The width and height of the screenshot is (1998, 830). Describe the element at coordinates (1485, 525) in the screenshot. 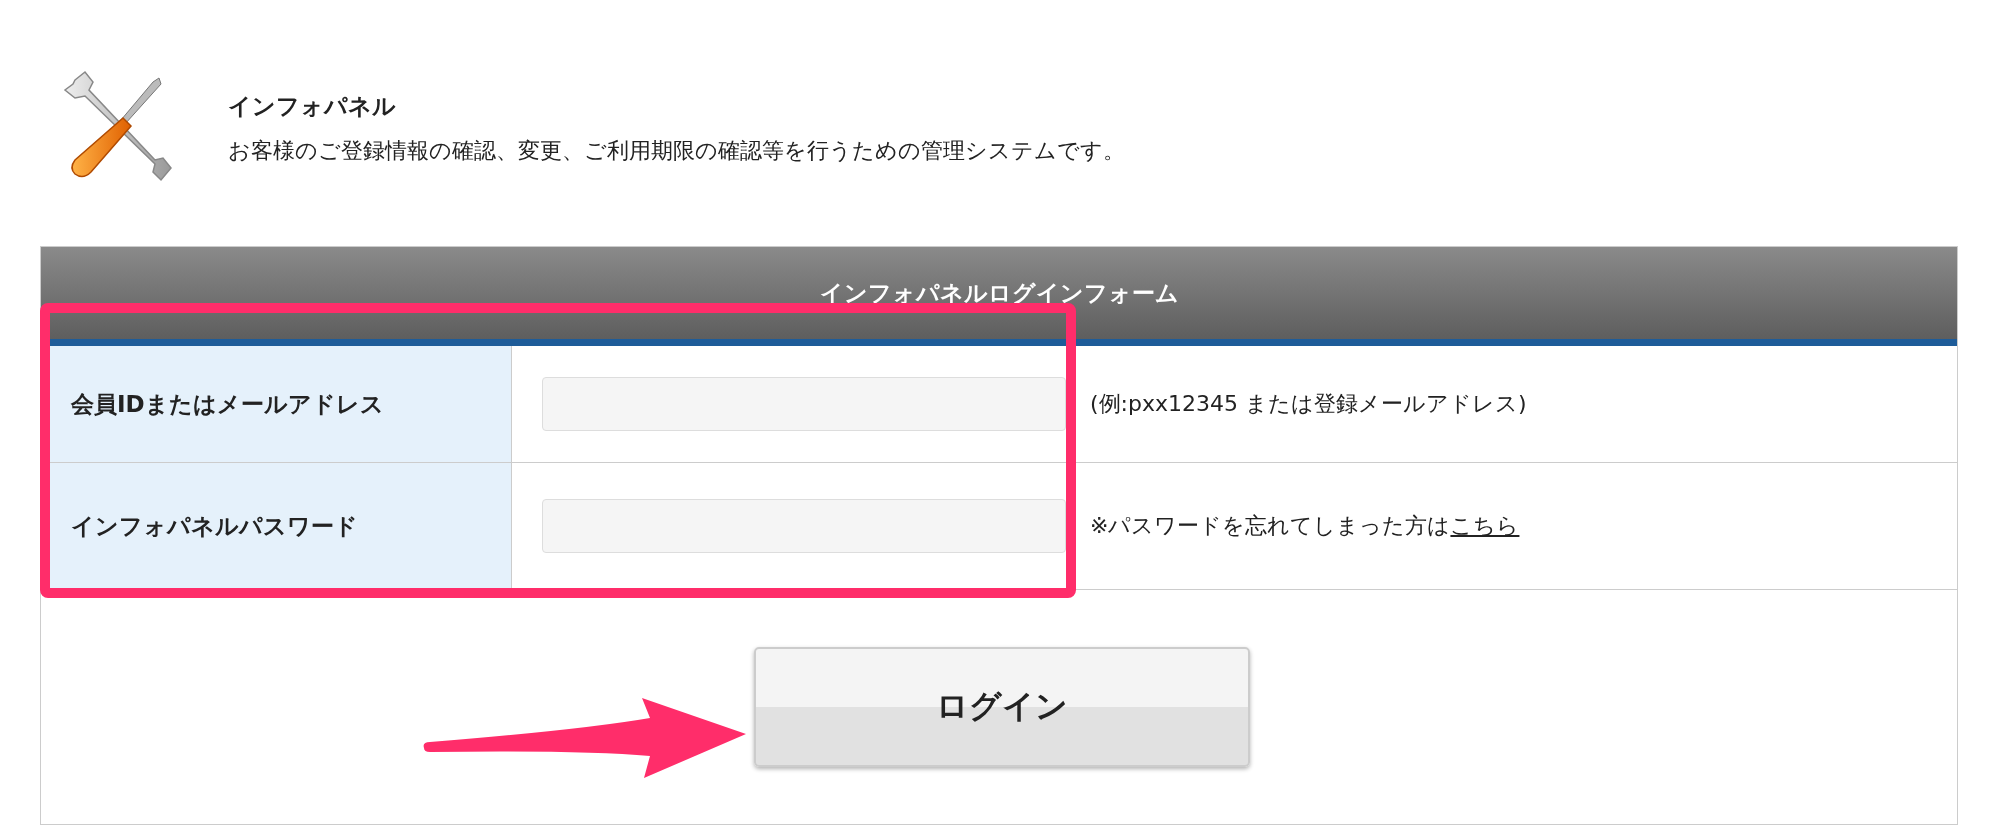

I see `link: こちら` at that location.